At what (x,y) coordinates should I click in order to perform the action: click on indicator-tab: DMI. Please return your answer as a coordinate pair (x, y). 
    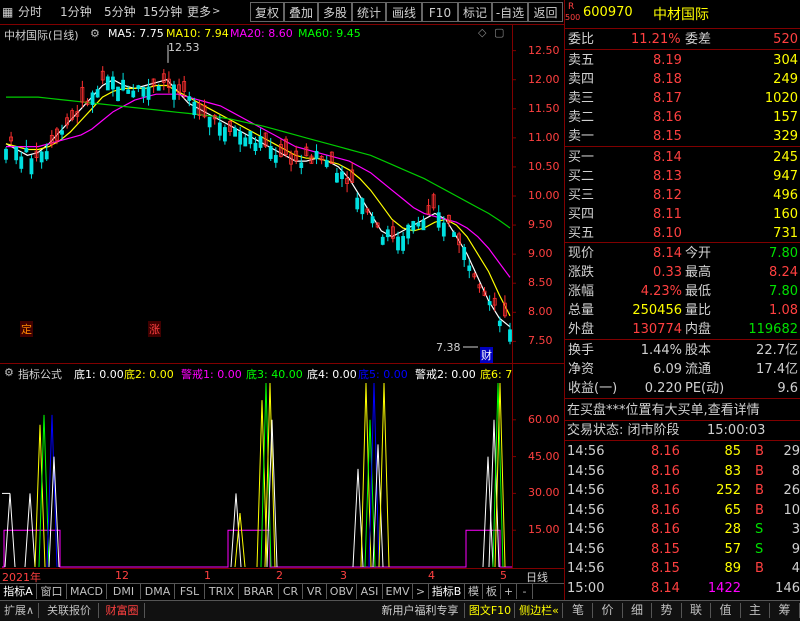
    Looking at the image, I should click on (124, 591).